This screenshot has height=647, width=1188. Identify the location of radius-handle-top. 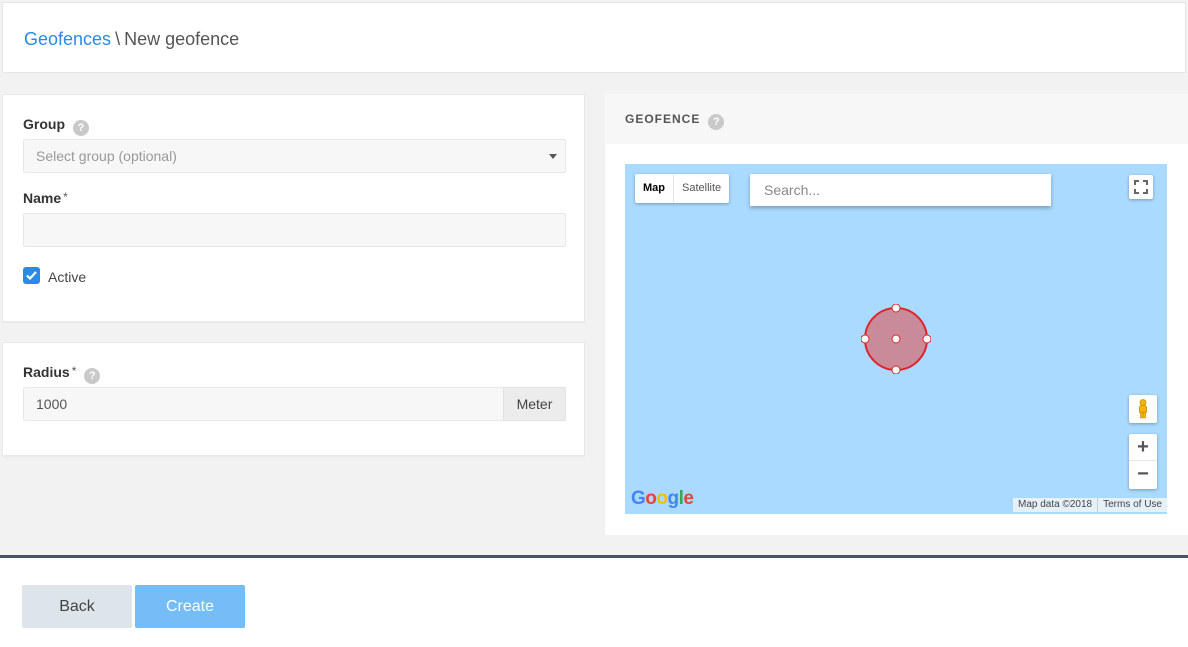
(896, 308).